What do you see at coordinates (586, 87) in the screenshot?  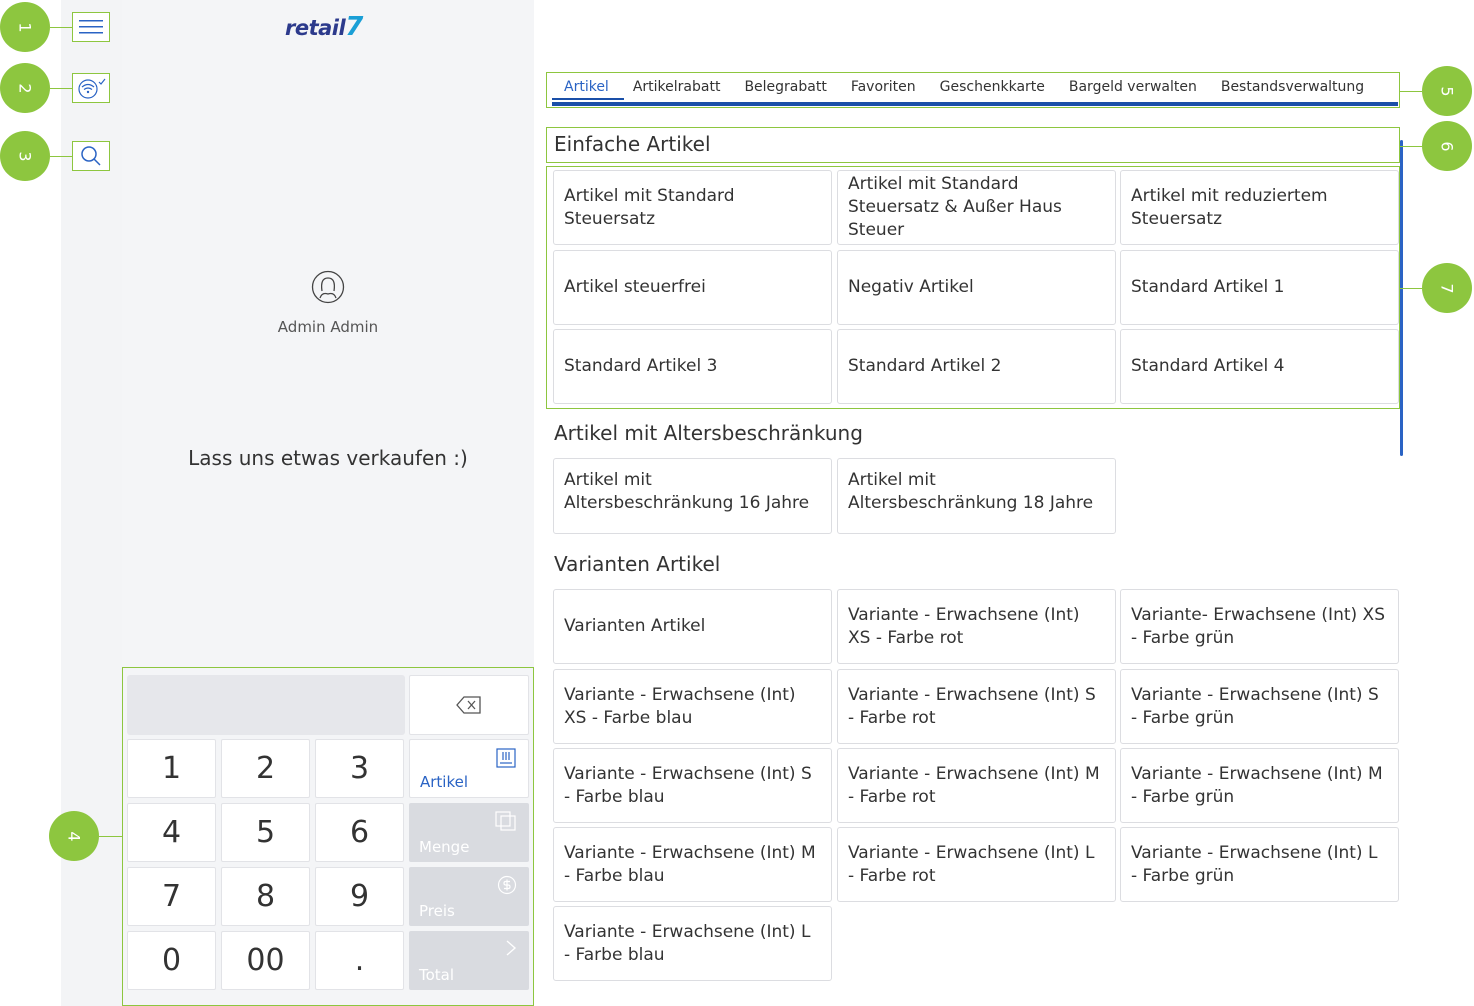 I see `tab-artikel: Artikel` at bounding box center [586, 87].